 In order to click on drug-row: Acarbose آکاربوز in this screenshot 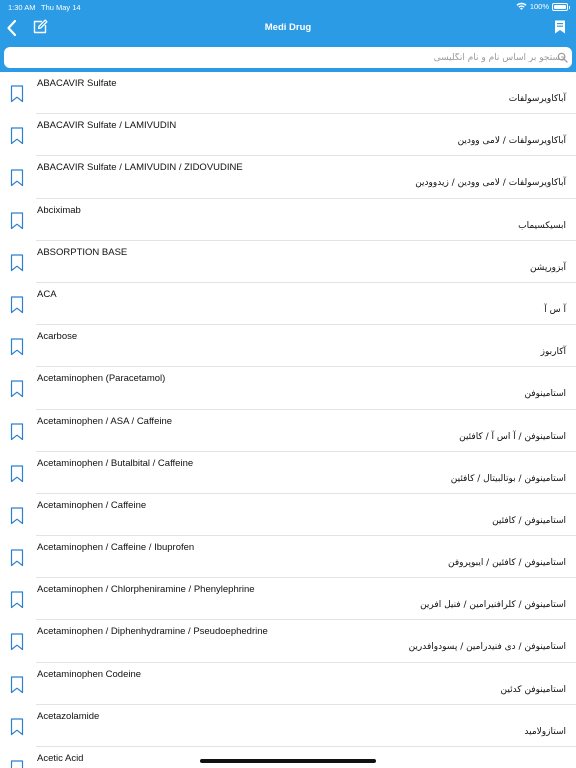, I will do `click(288, 346)`.